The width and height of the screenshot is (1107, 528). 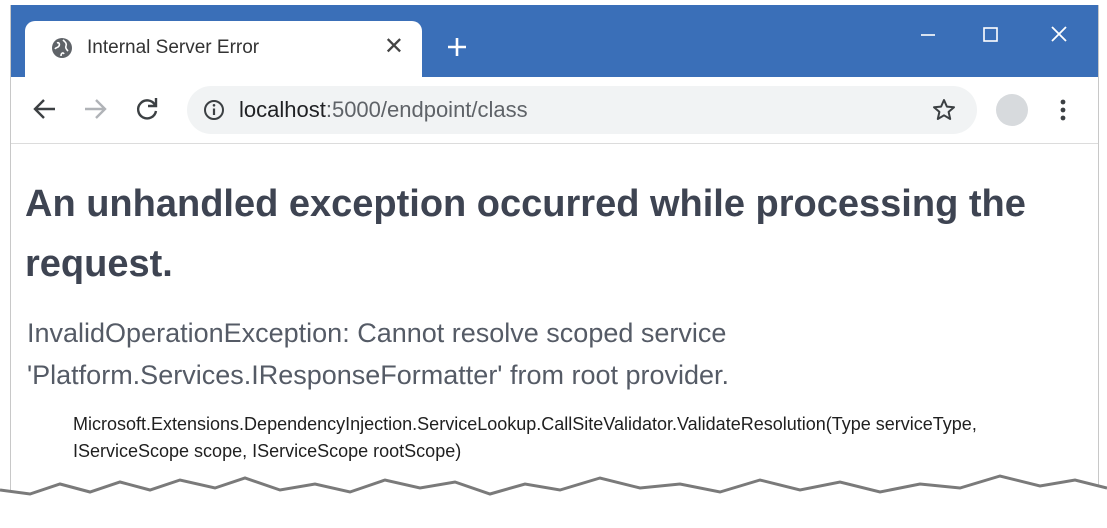 I want to click on profile-avatar, so click(x=1012, y=110).